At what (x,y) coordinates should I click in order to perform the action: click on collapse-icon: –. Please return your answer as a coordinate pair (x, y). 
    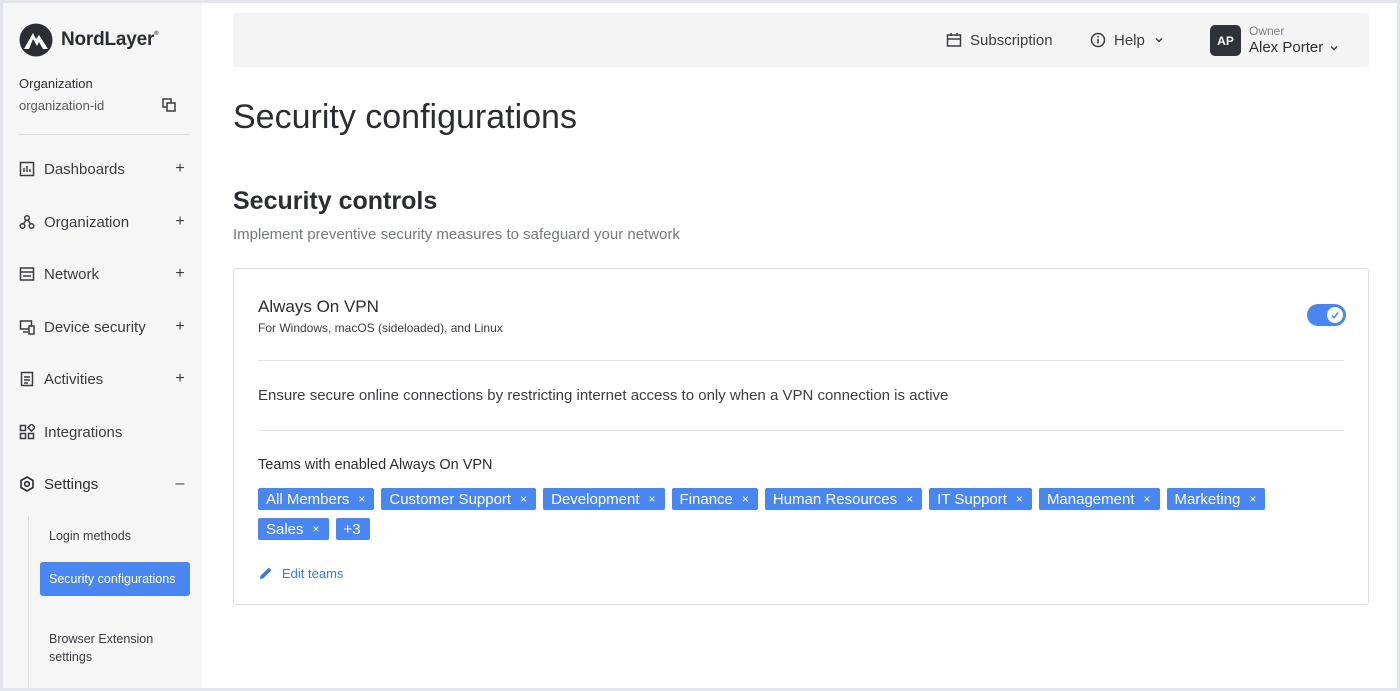
    Looking at the image, I should click on (180, 484).